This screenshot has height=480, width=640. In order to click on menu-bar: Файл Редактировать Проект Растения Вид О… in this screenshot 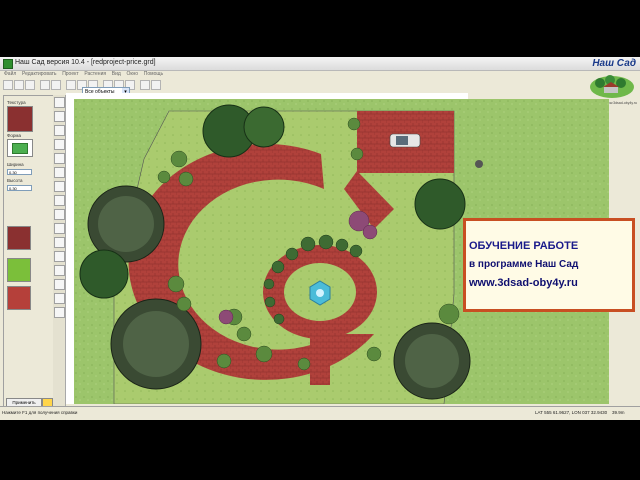, I will do `click(295, 74)`.